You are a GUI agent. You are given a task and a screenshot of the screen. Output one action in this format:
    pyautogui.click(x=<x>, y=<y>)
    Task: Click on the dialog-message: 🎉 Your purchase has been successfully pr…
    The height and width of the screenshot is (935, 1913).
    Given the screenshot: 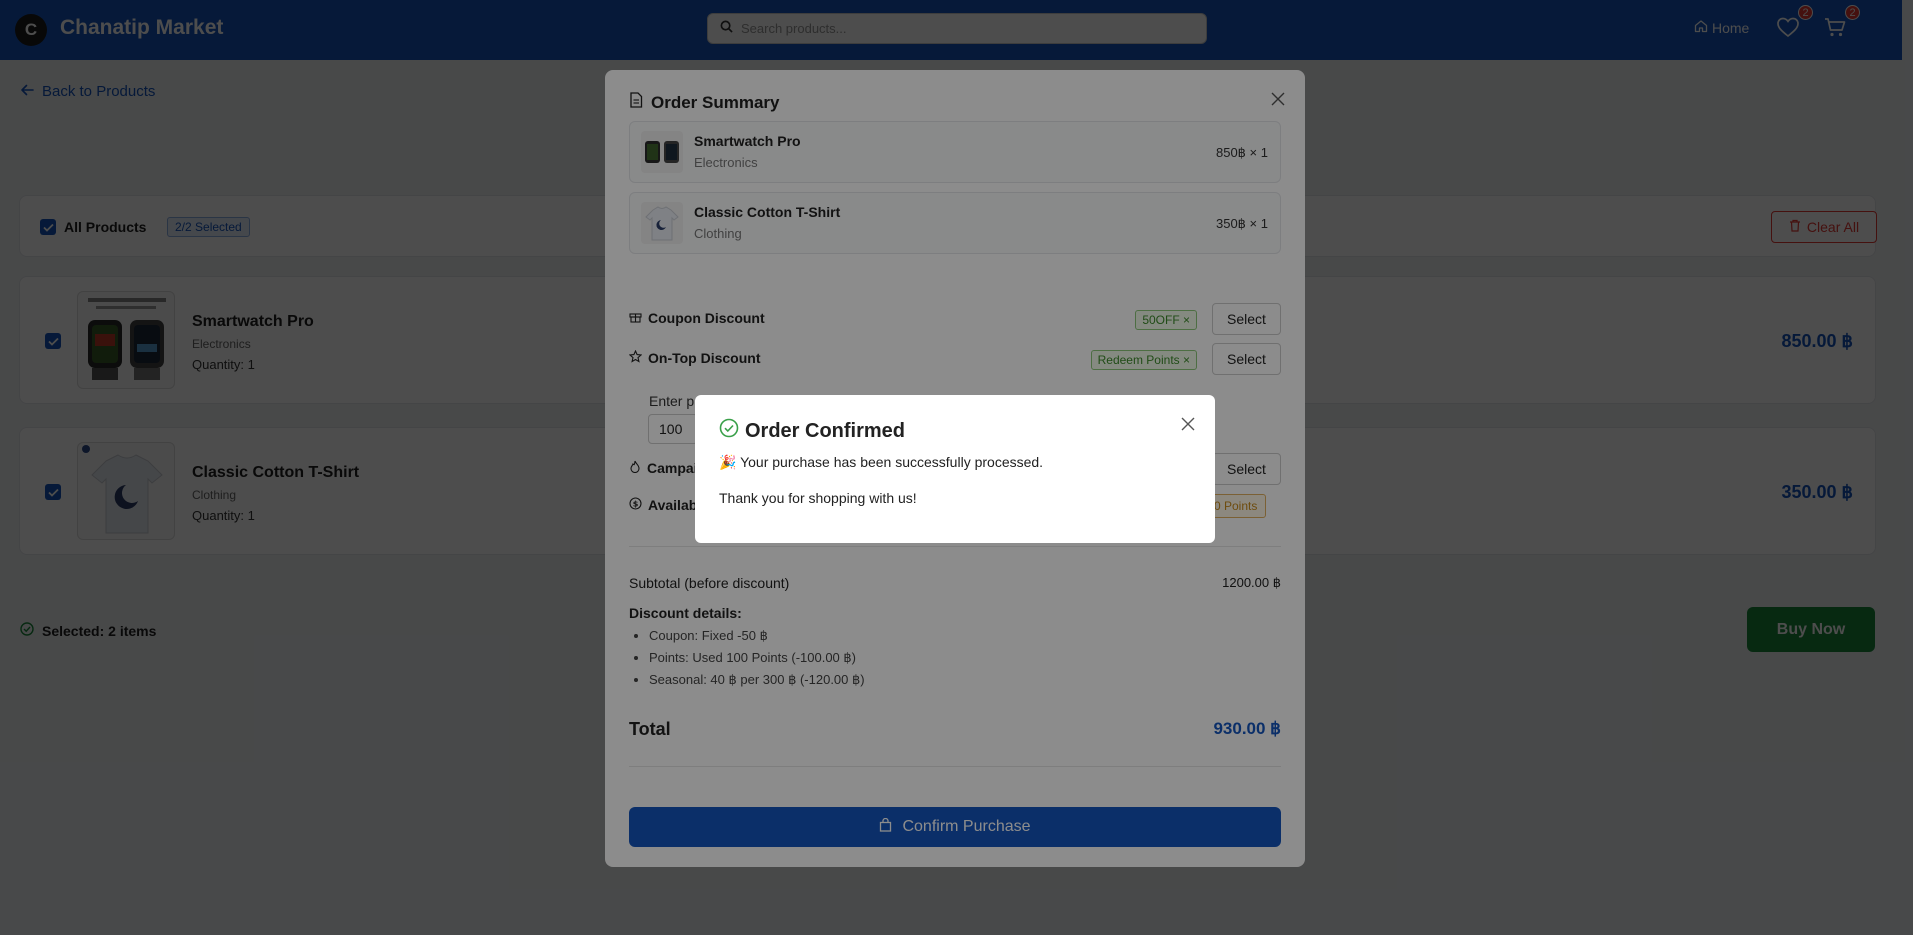 What is the action you would take?
    pyautogui.click(x=881, y=462)
    